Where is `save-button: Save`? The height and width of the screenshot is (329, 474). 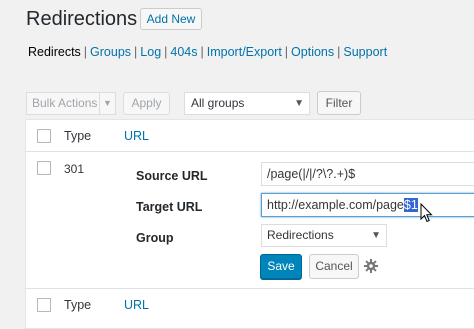 save-button: Save is located at coordinates (281, 266).